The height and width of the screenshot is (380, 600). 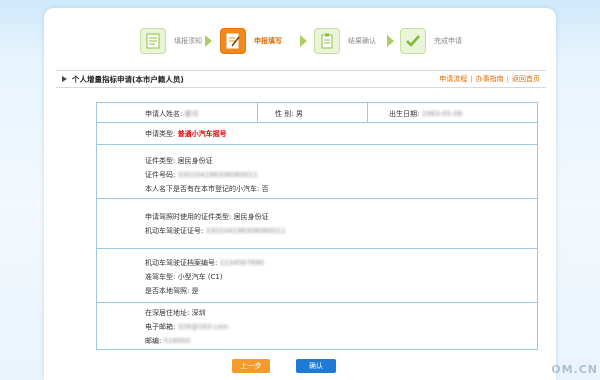 What do you see at coordinates (202, 134) in the screenshot?
I see `type-value: 普通小汽车摇号` at bounding box center [202, 134].